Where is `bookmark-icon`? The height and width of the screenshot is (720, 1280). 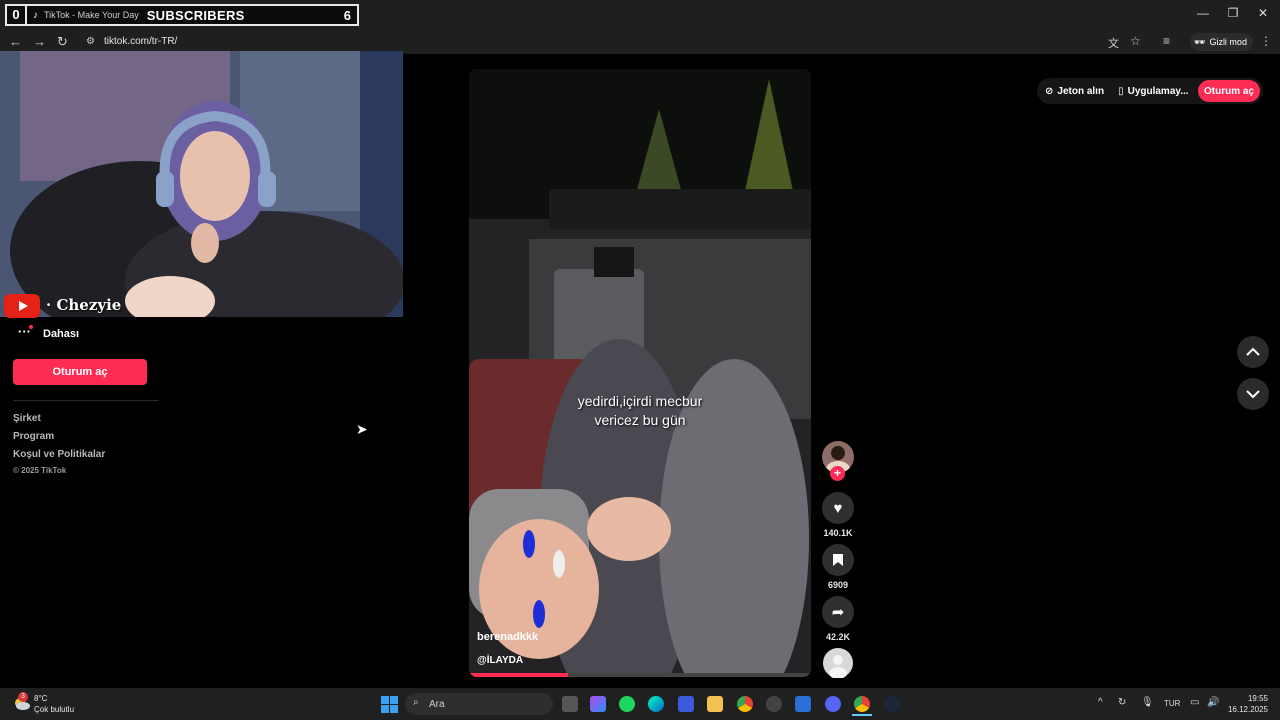 bookmark-icon is located at coordinates (838, 560).